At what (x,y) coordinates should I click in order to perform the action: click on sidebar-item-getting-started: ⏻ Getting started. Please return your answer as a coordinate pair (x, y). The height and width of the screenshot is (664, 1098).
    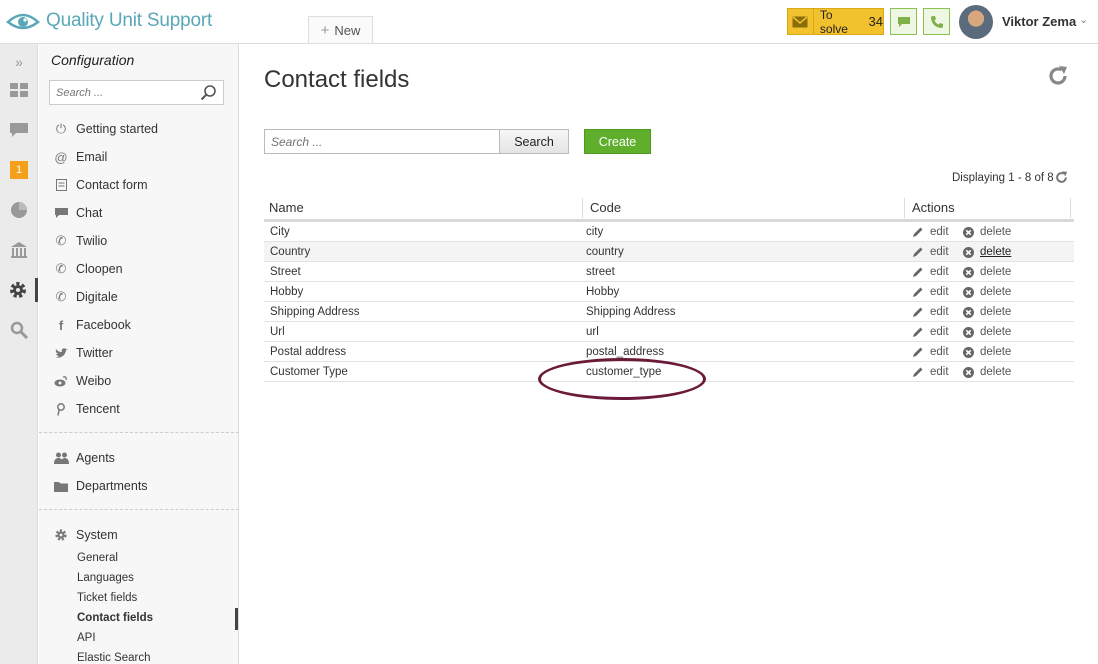
    Looking at the image, I should click on (105, 129).